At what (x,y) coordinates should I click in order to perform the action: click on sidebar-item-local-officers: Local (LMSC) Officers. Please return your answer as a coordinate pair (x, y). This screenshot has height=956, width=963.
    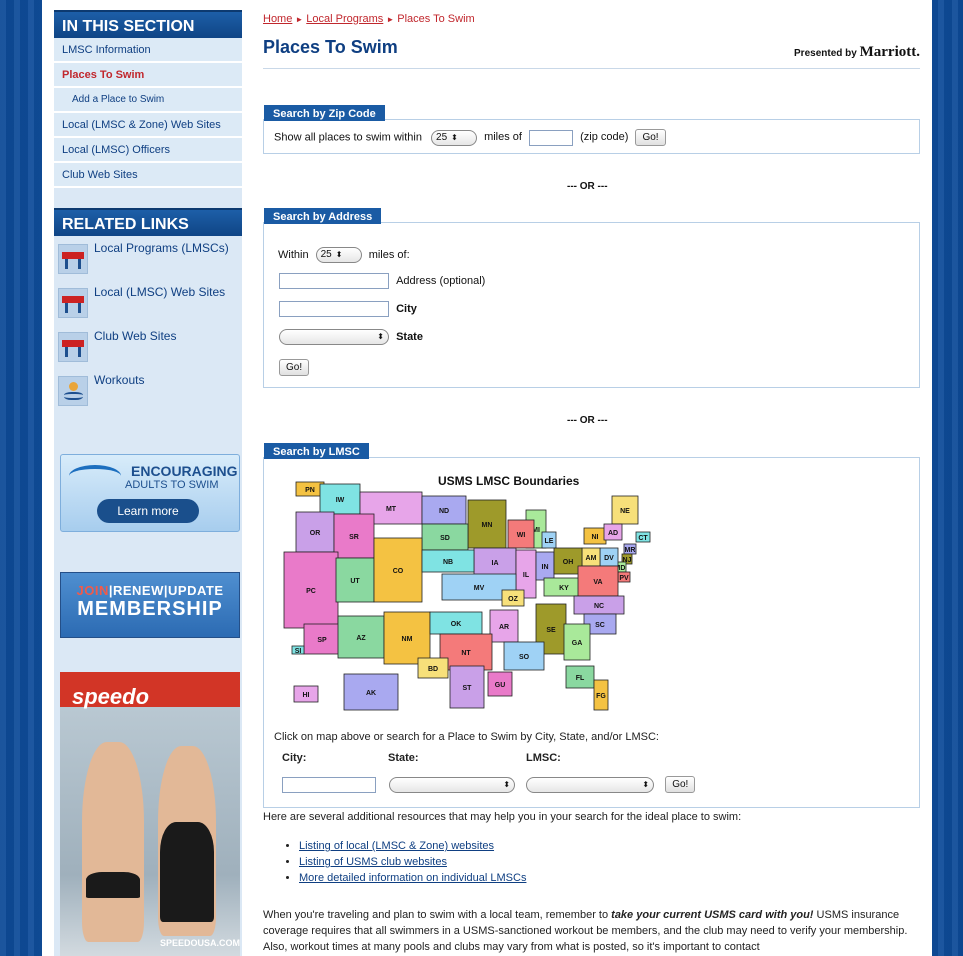
    Looking at the image, I should click on (148, 150).